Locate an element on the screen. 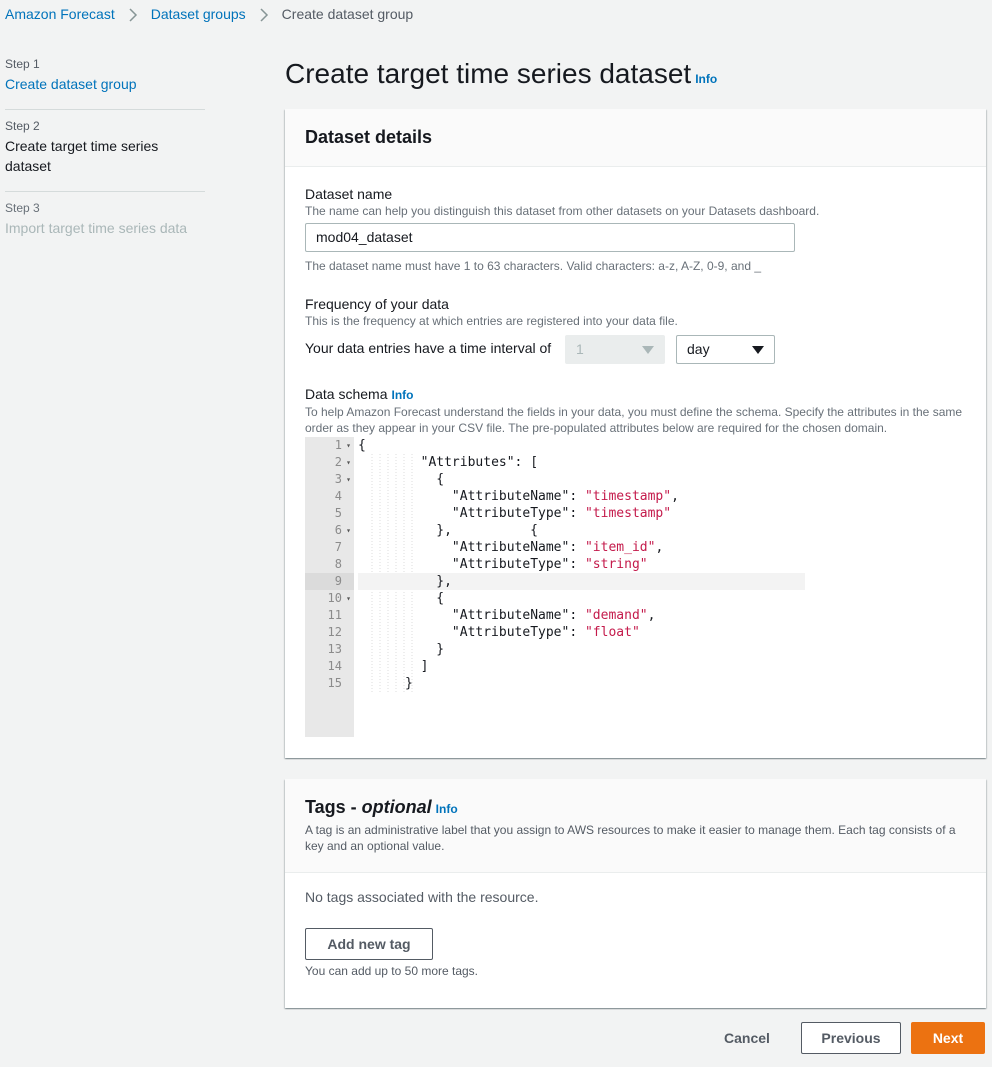 Image resolution: width=992 pixels, height=1067 pixels. data-schema-label-text: Data schema is located at coordinates (346, 394).